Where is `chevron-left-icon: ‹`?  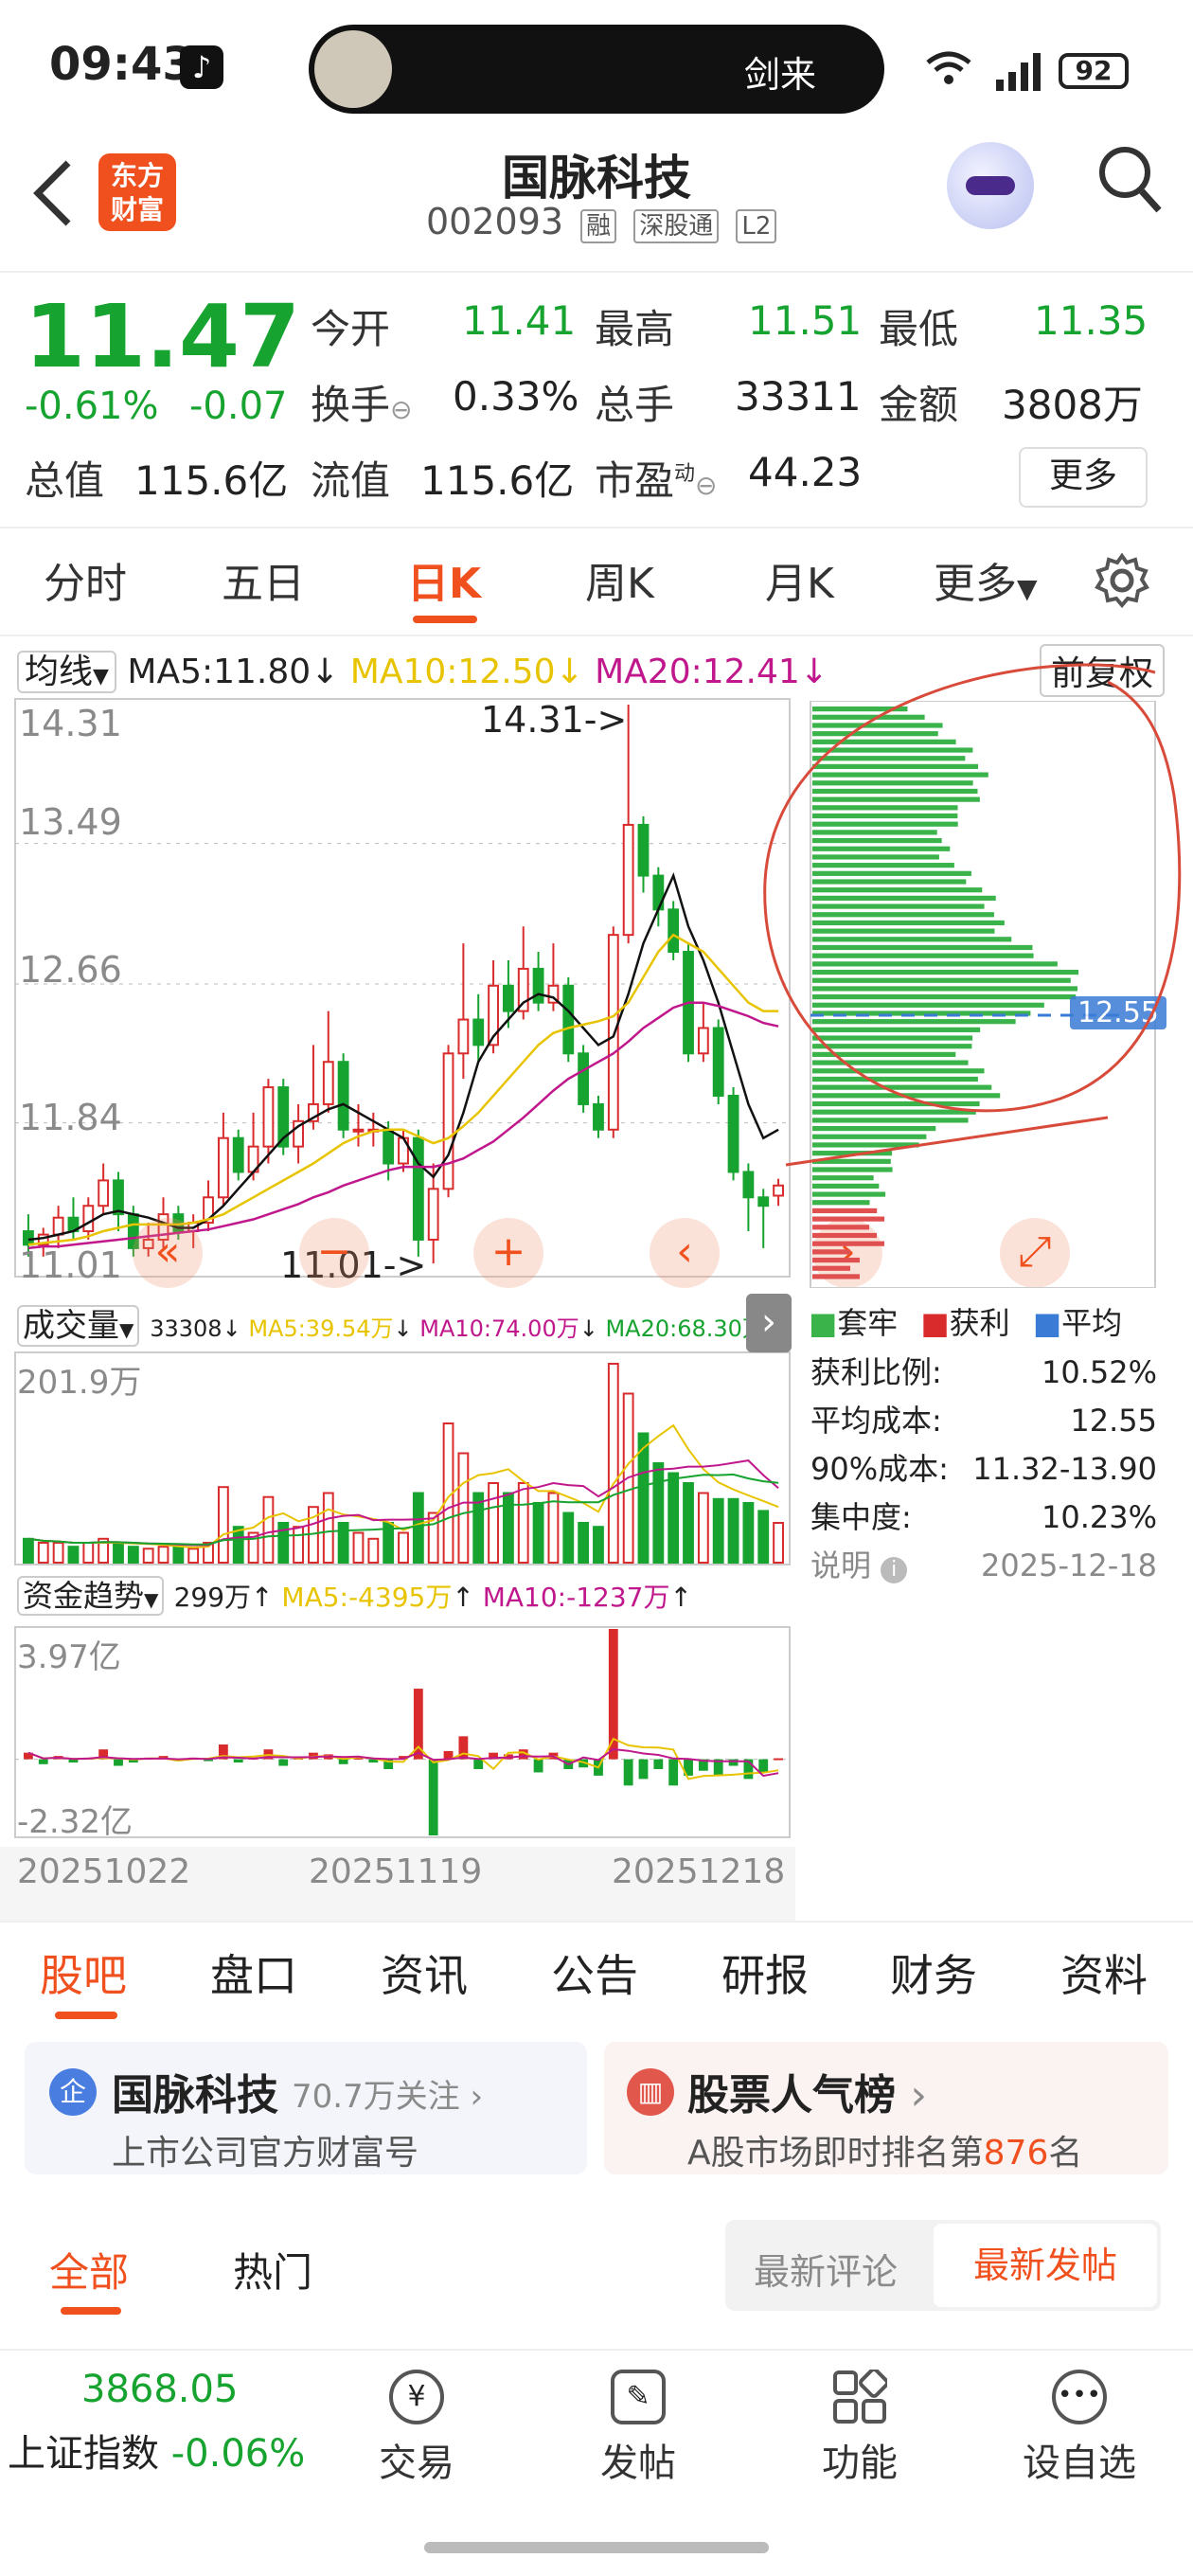
chevron-left-icon: ‹ is located at coordinates (685, 1253).